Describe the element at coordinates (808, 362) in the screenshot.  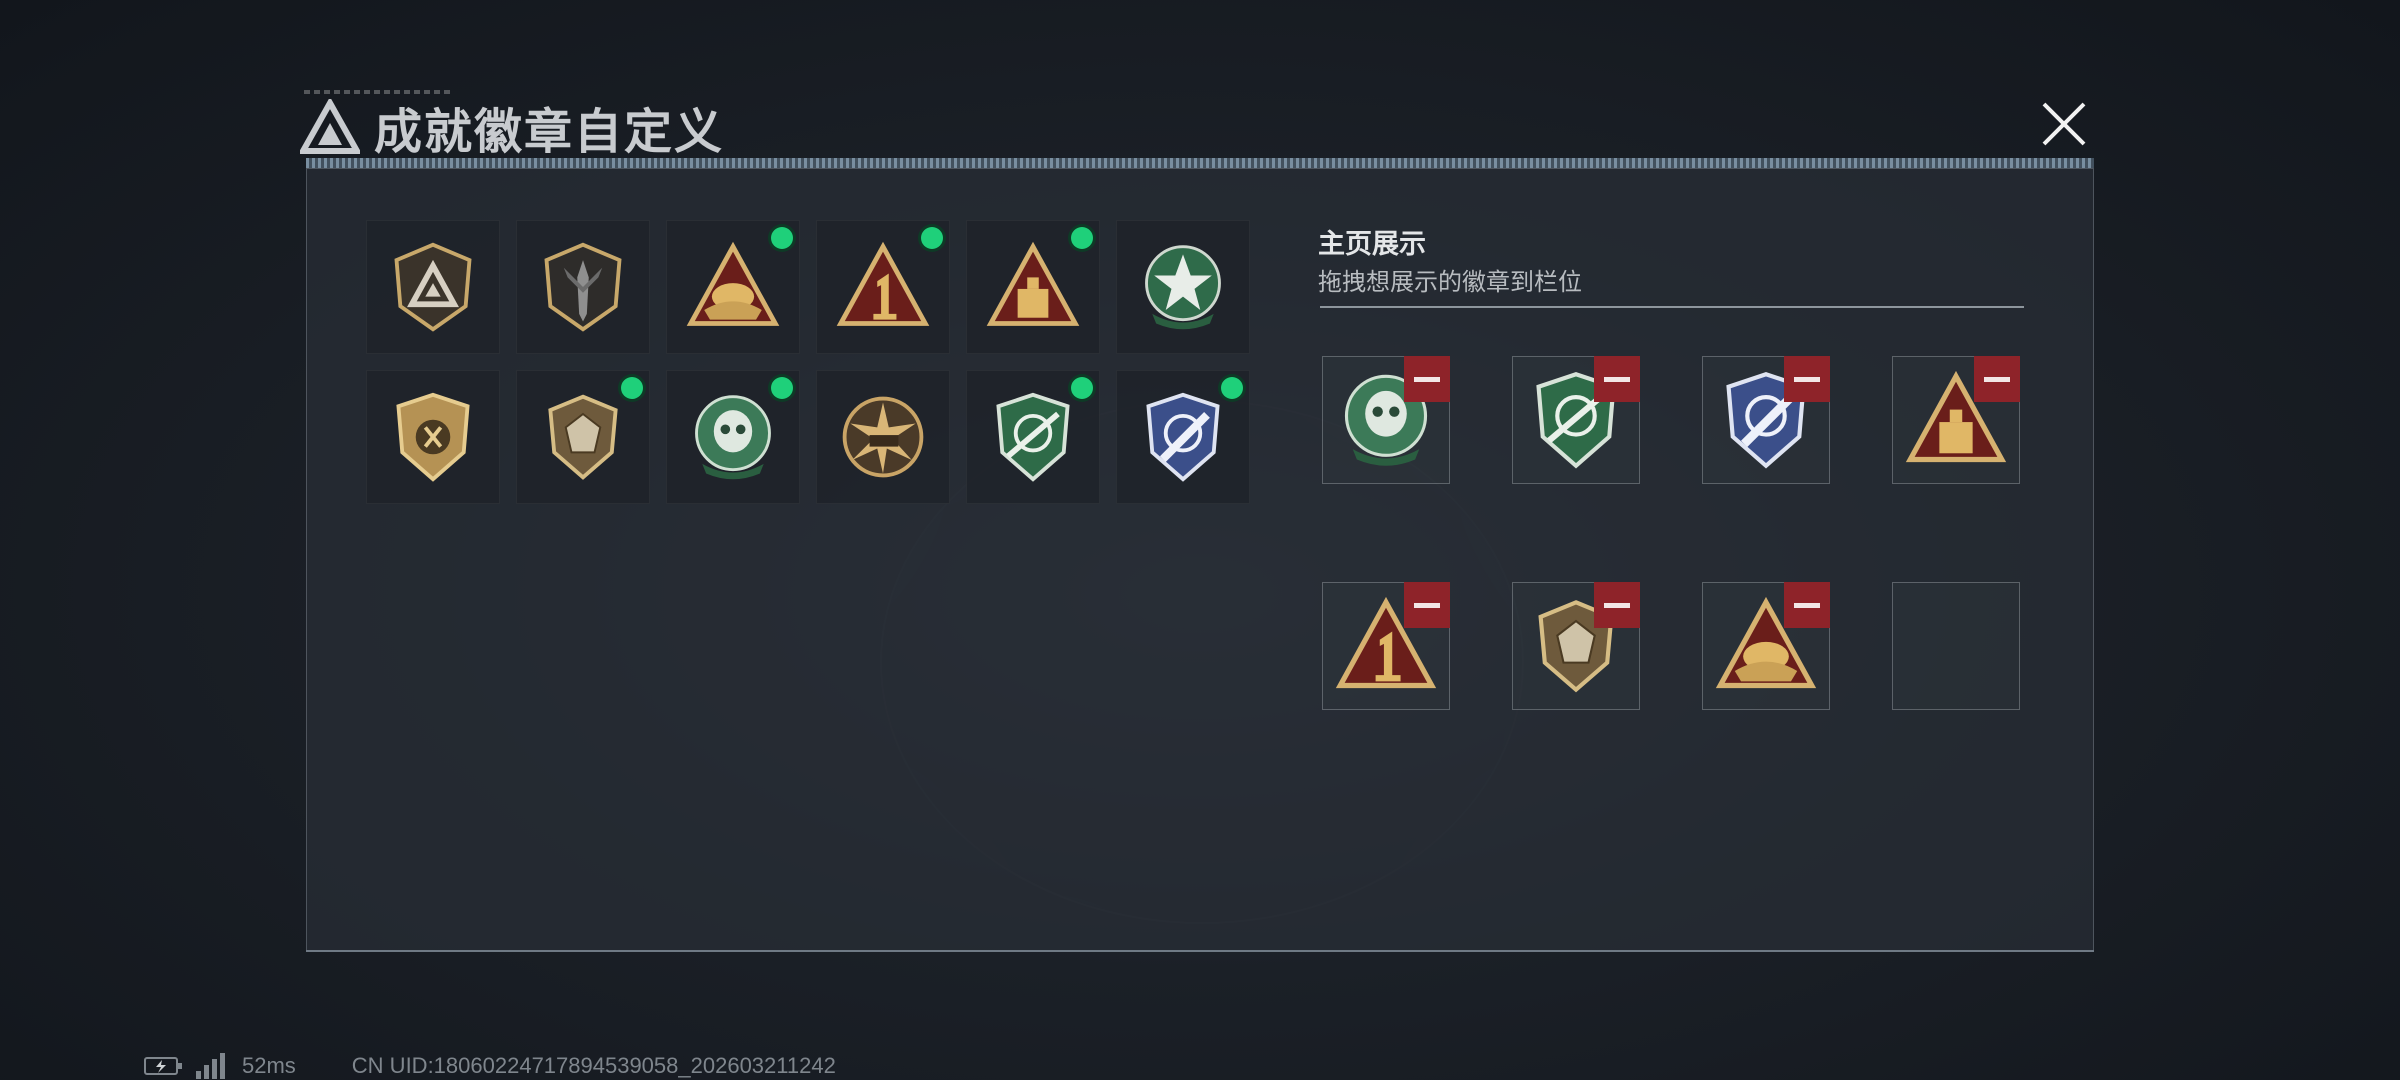
I see `badge-collection-grid` at that location.